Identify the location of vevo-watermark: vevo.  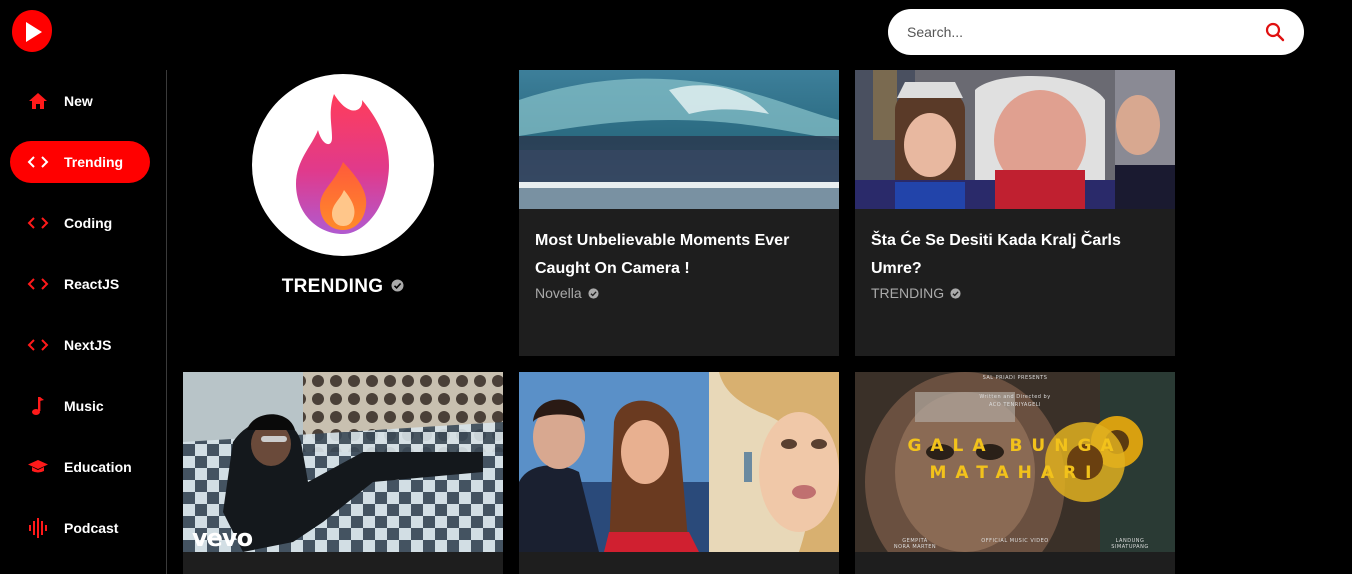
(222, 538).